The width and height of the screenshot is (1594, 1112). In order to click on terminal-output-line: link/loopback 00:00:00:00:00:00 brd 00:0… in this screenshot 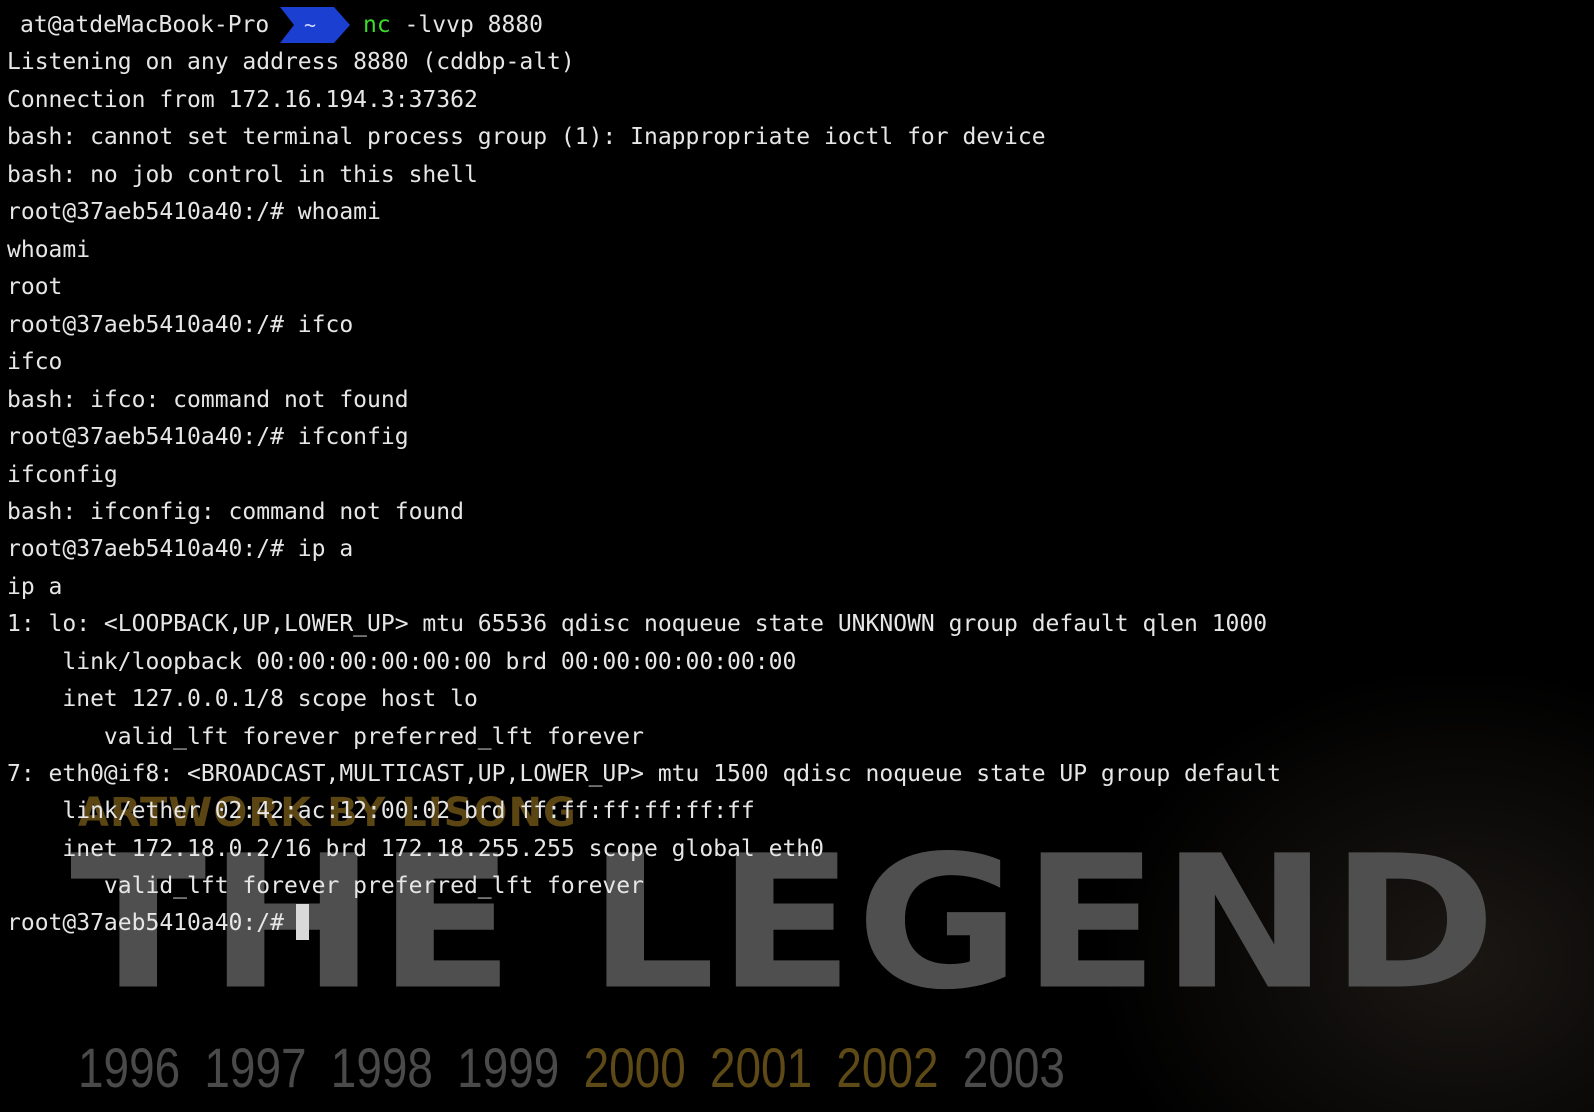, I will do `click(402, 662)`.